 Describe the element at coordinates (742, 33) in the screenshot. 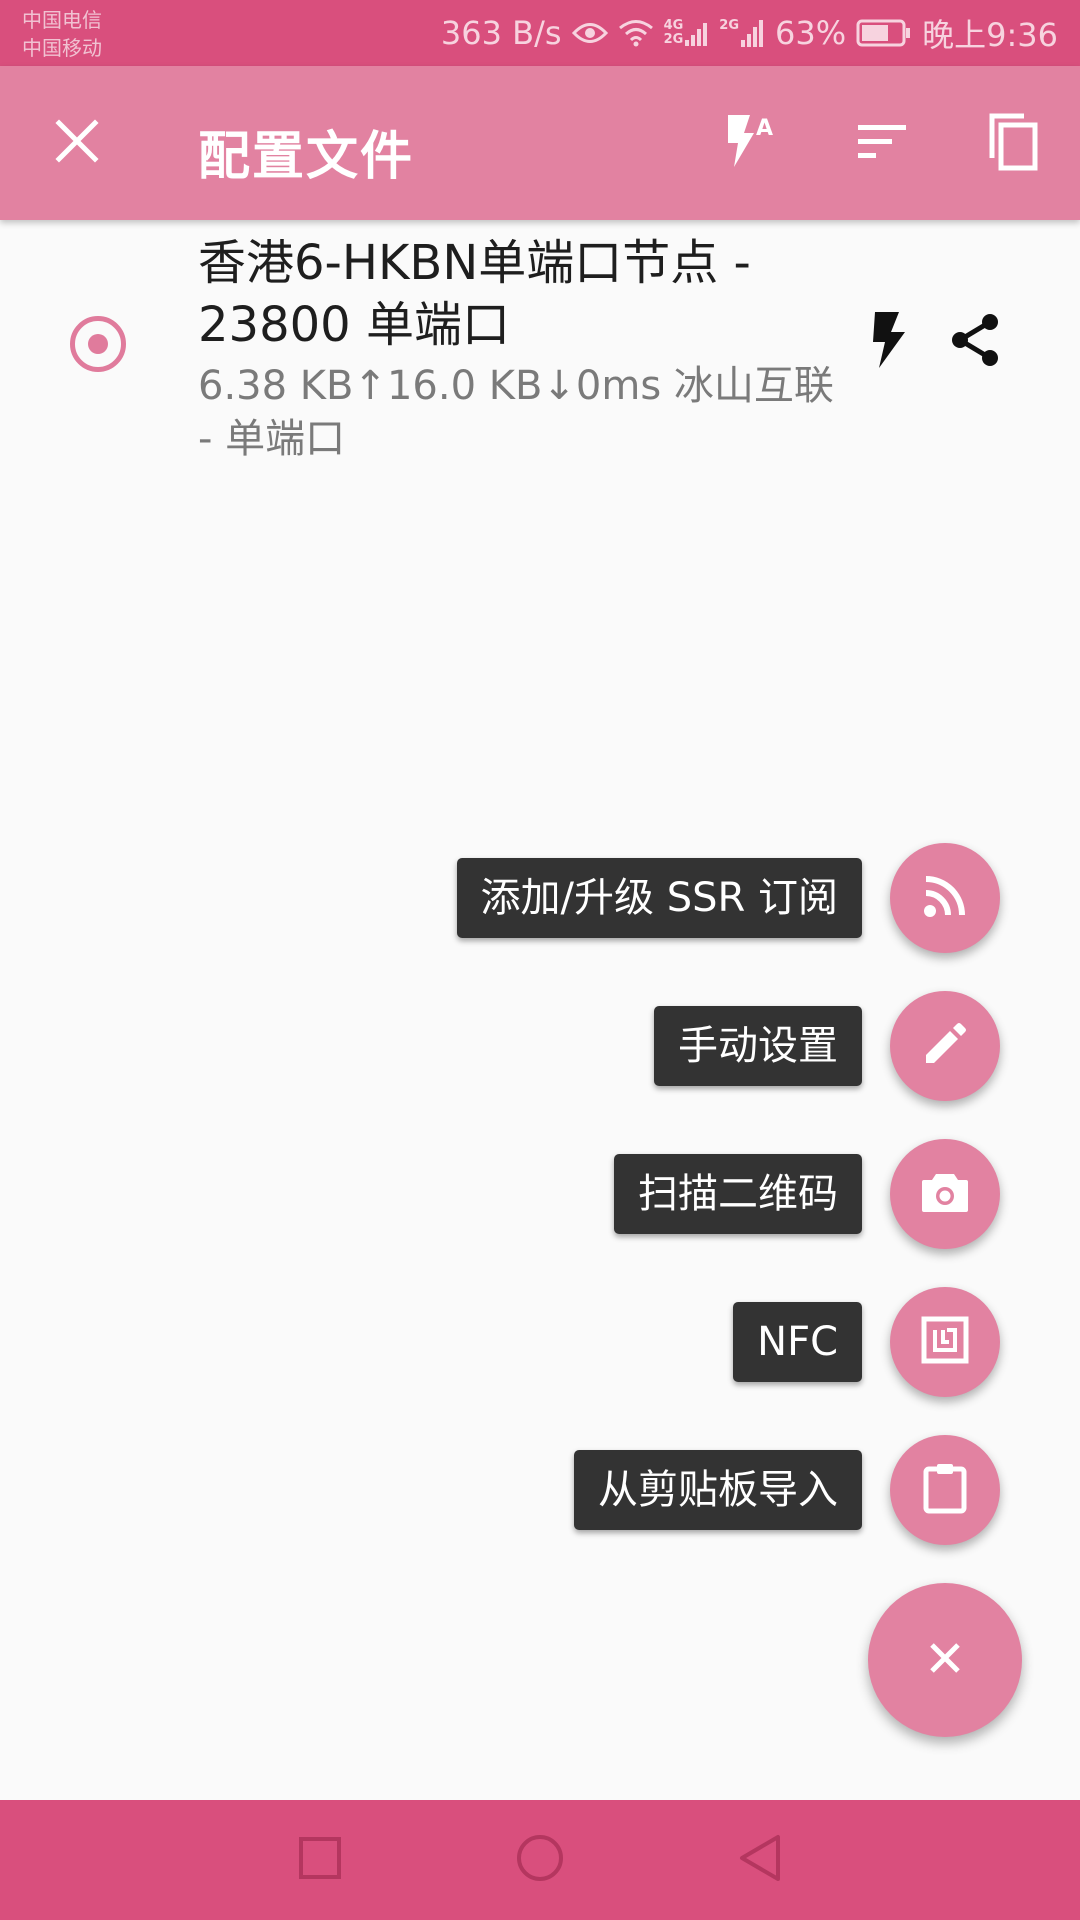

I see `signal-2-icon: 2G` at that location.